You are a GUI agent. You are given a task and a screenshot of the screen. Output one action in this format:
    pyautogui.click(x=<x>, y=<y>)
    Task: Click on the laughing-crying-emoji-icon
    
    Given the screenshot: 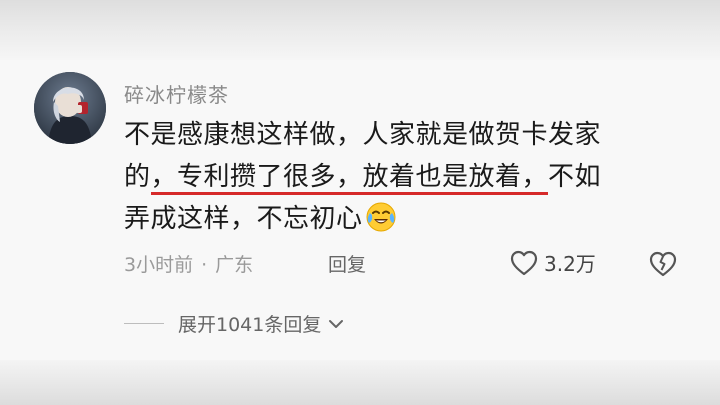 What is the action you would take?
    pyautogui.click(x=381, y=217)
    